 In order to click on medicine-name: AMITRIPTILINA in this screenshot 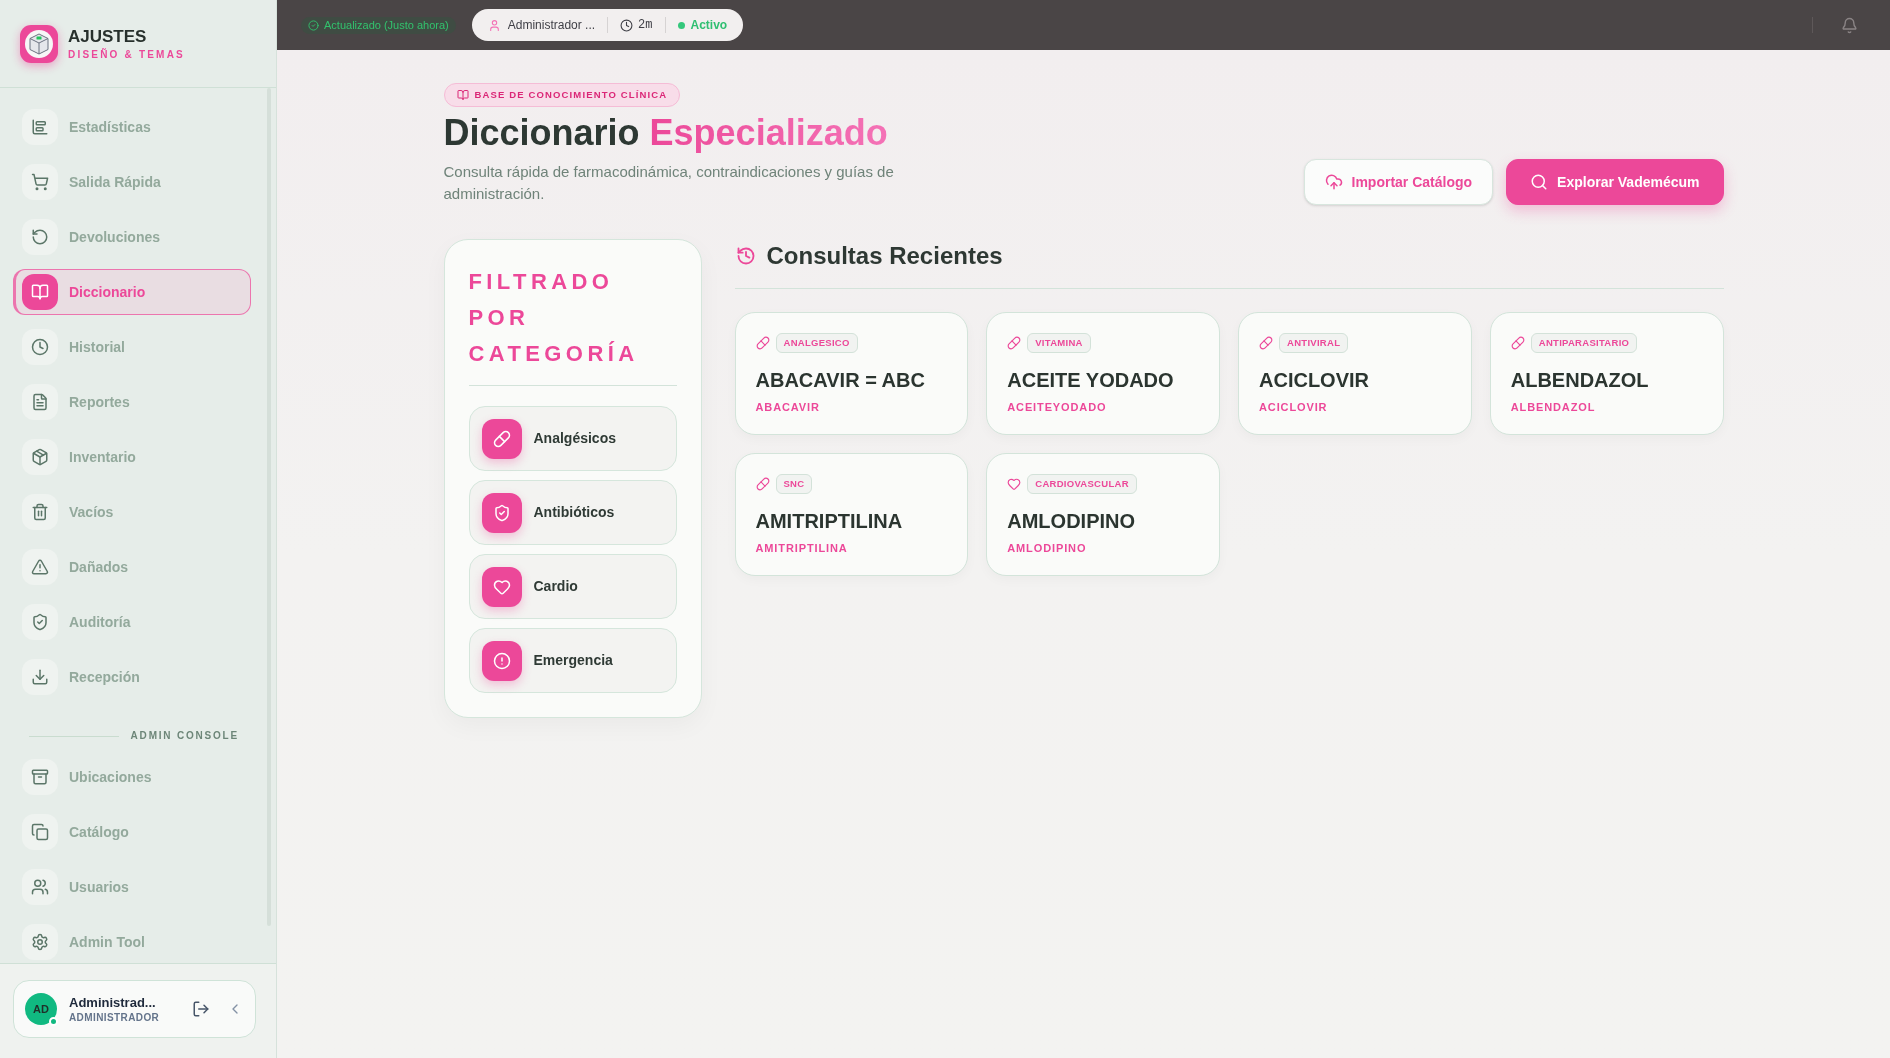, I will do `click(829, 521)`.